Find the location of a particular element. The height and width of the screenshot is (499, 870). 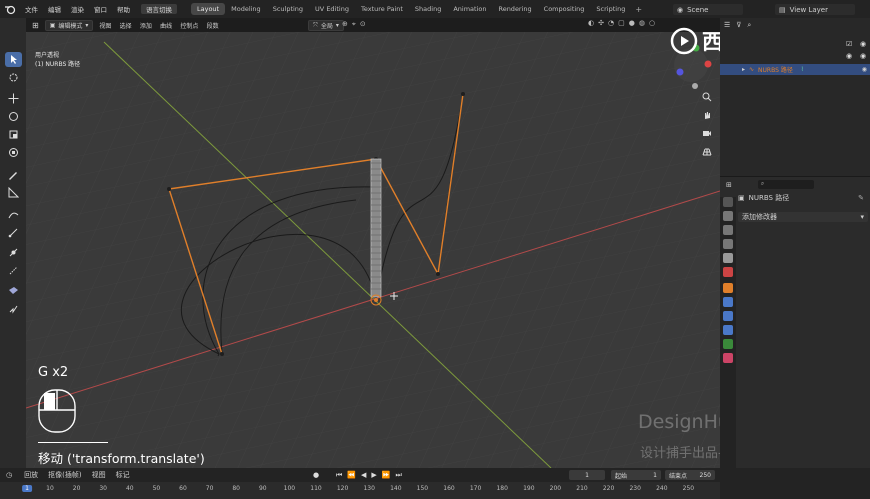

collection-checkbox-icon: ☑ is located at coordinates (849, 44).